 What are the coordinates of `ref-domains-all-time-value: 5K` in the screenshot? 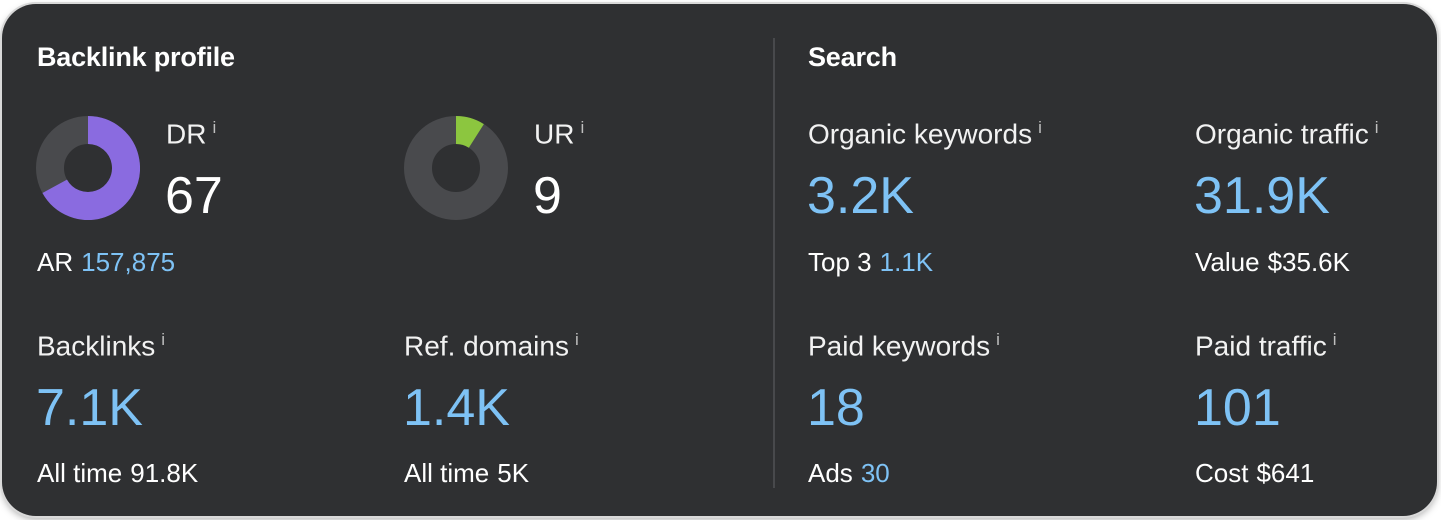 It's located at (513, 473).